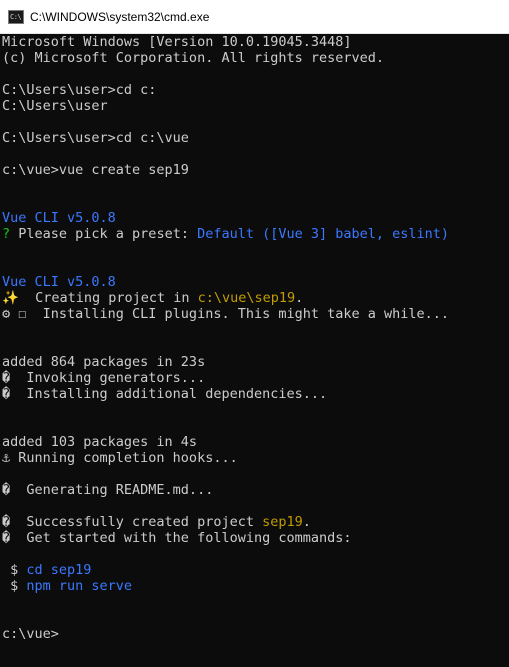 The image size is (509, 667). I want to click on console-line: added 864 packages in 23s, so click(254, 362).